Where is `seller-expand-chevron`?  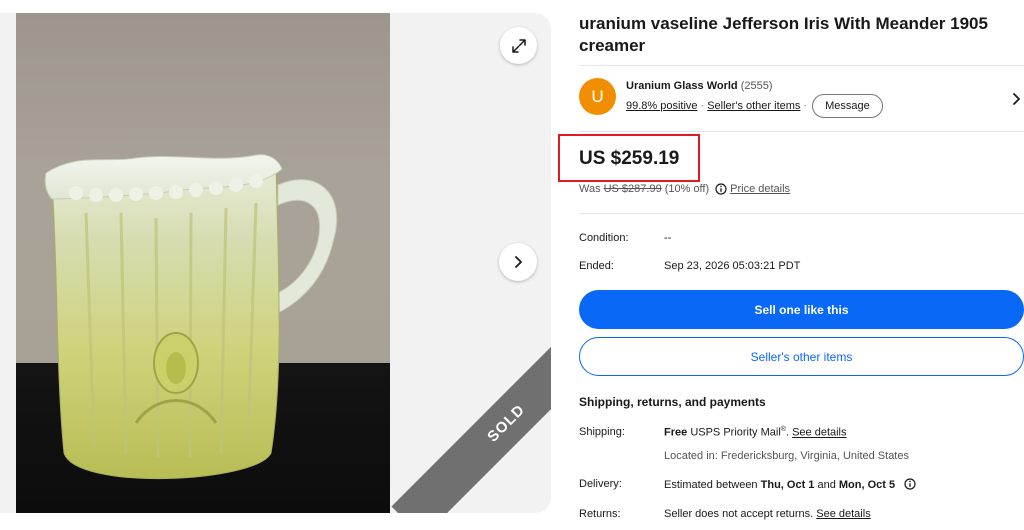 seller-expand-chevron is located at coordinates (1017, 101).